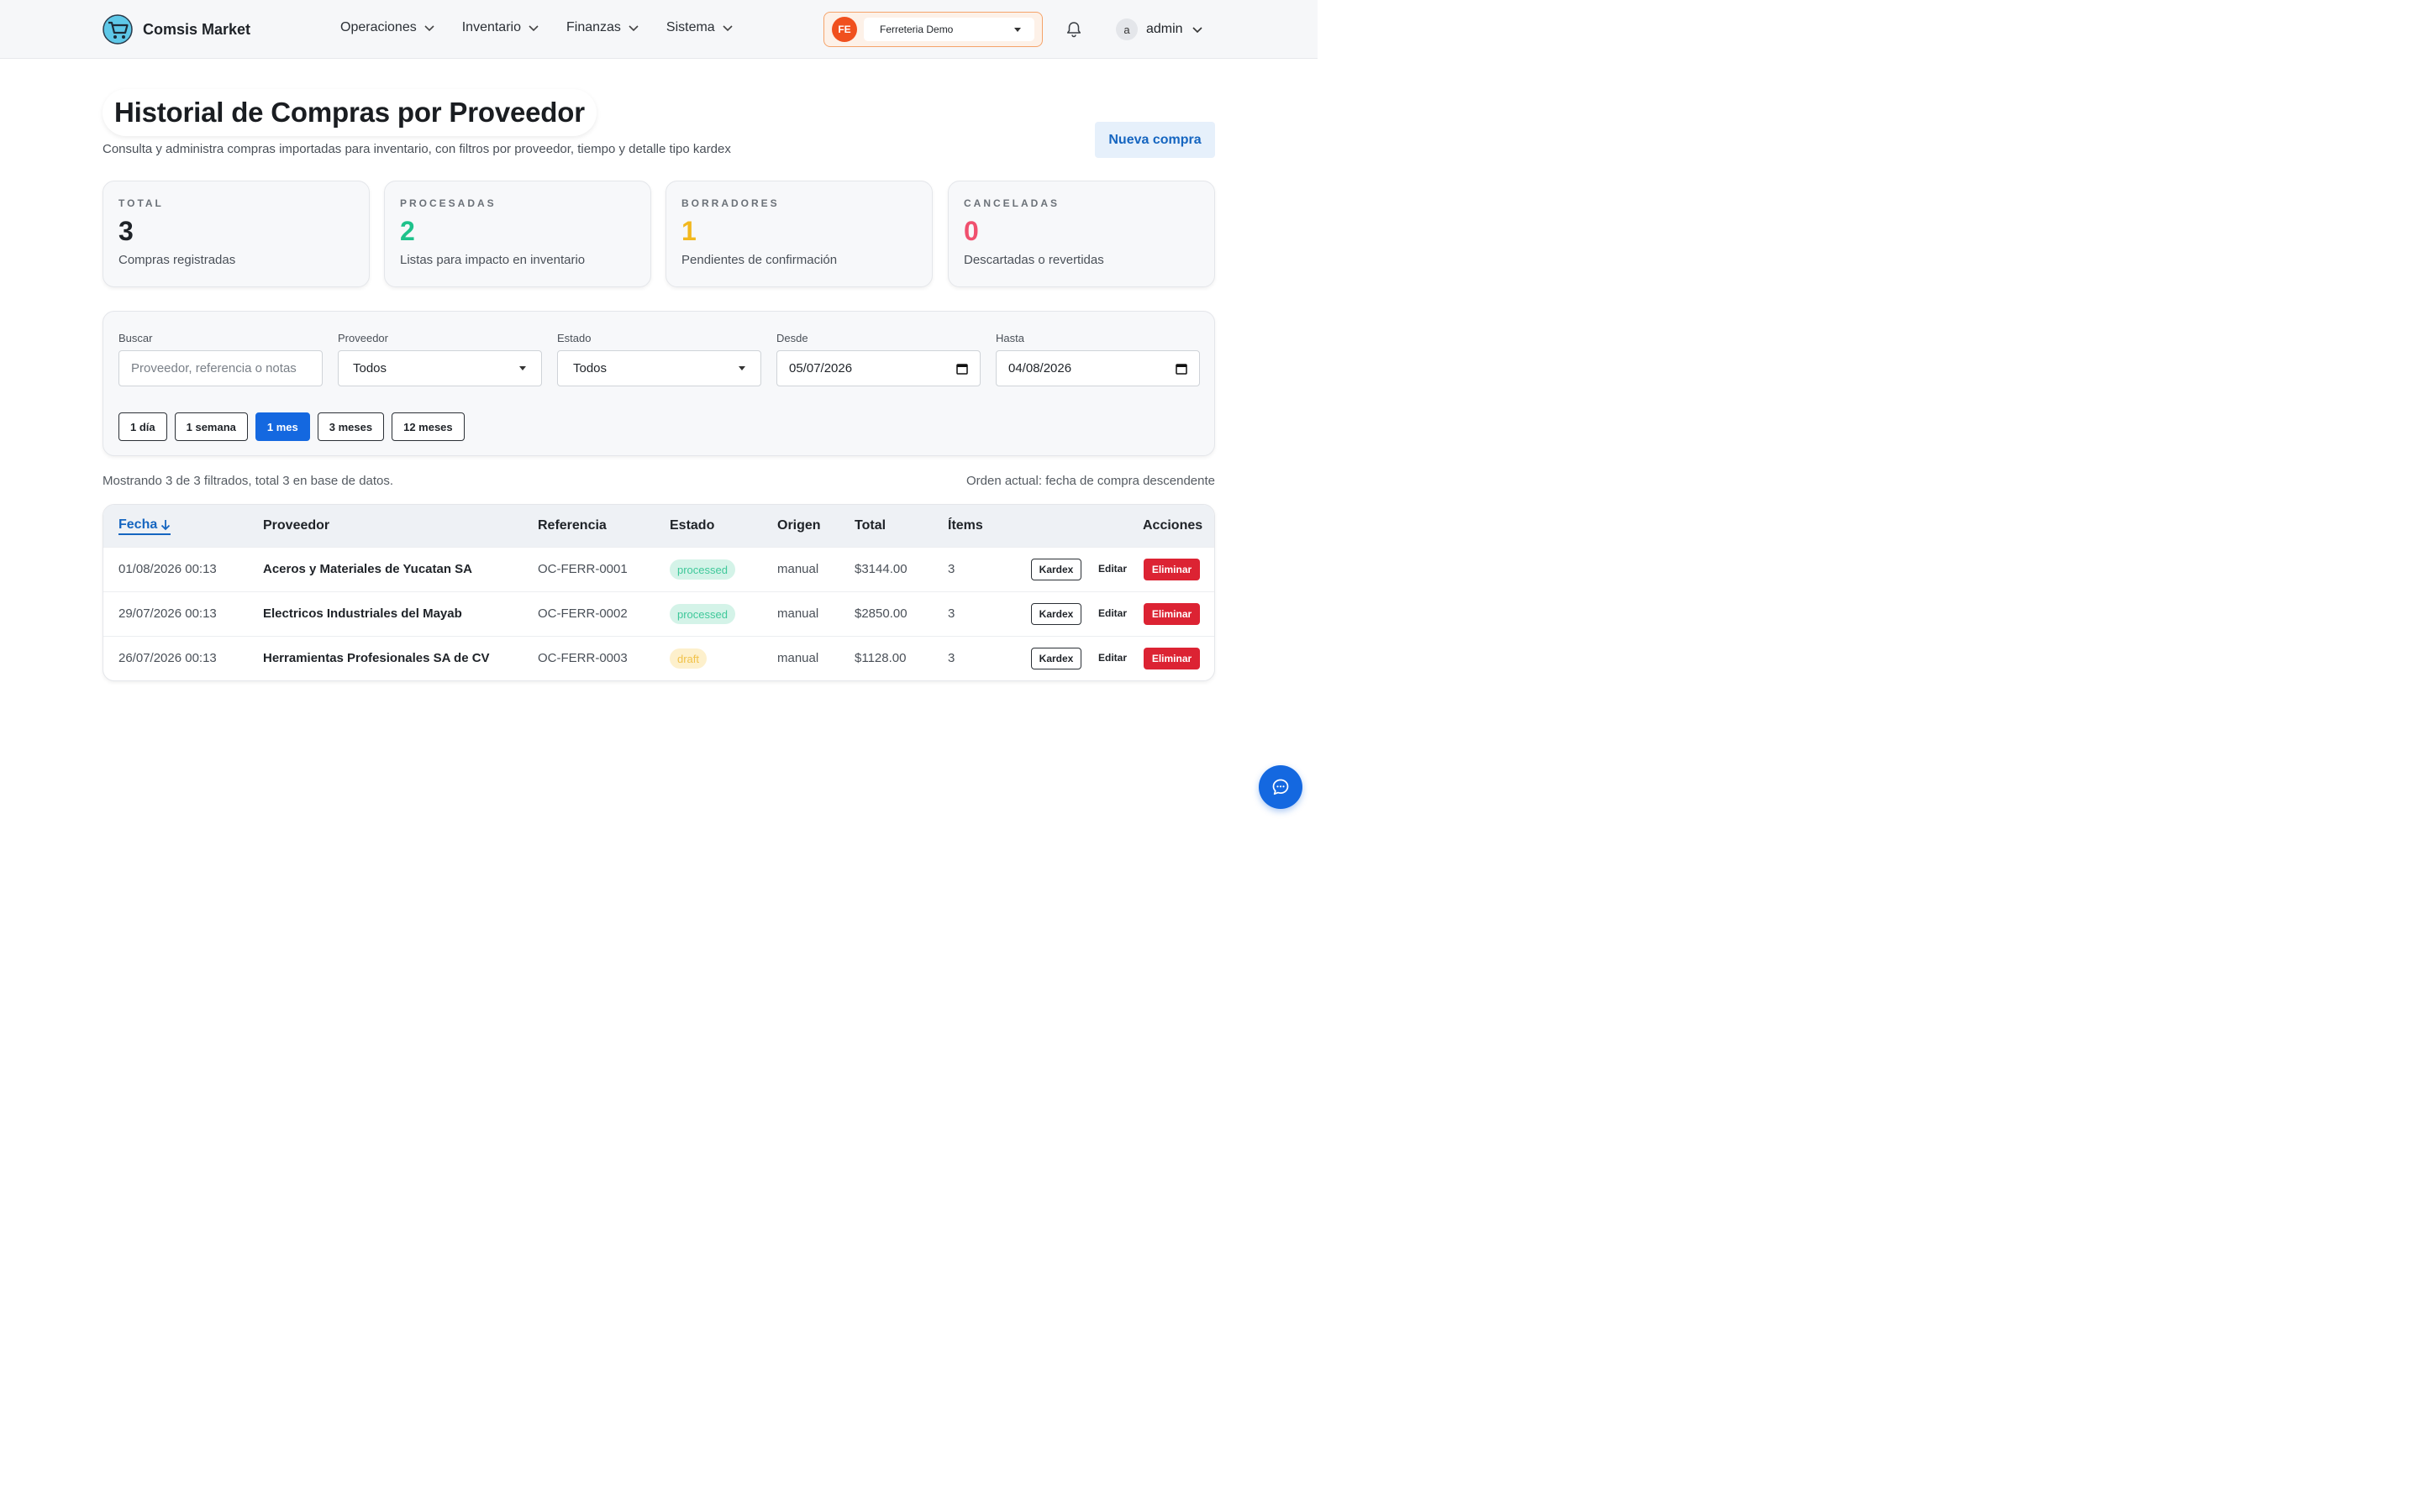 This screenshot has width=2420, height=1512. Describe the element at coordinates (583, 658) in the screenshot. I see `cell-reference: OC-FERR-0003` at that location.